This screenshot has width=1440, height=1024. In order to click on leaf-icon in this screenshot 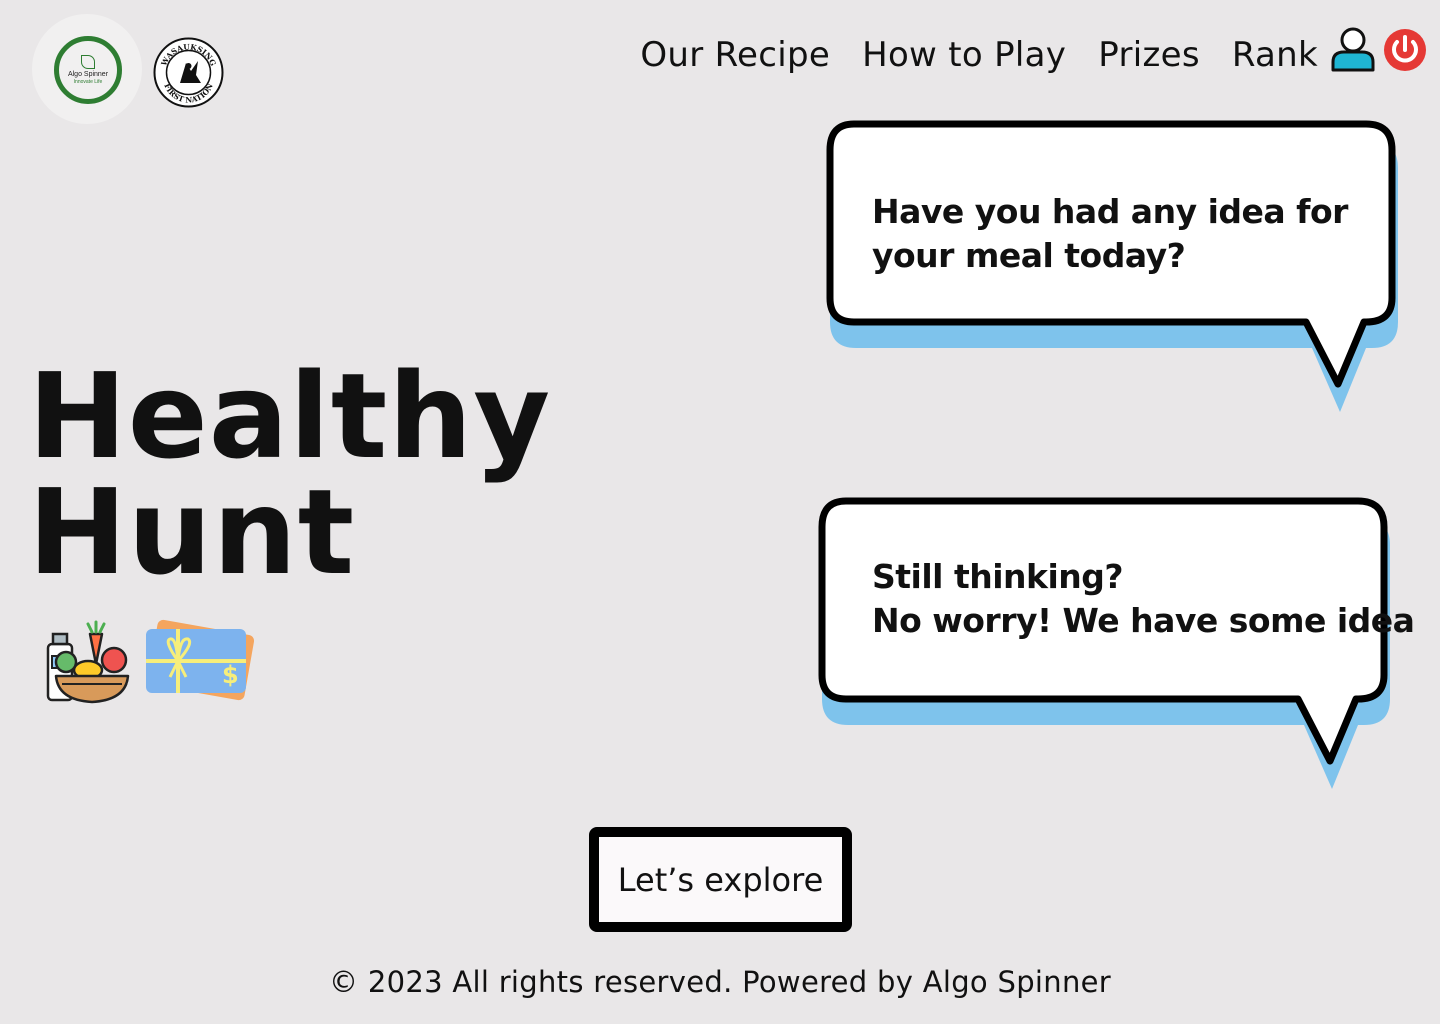, I will do `click(88, 62)`.